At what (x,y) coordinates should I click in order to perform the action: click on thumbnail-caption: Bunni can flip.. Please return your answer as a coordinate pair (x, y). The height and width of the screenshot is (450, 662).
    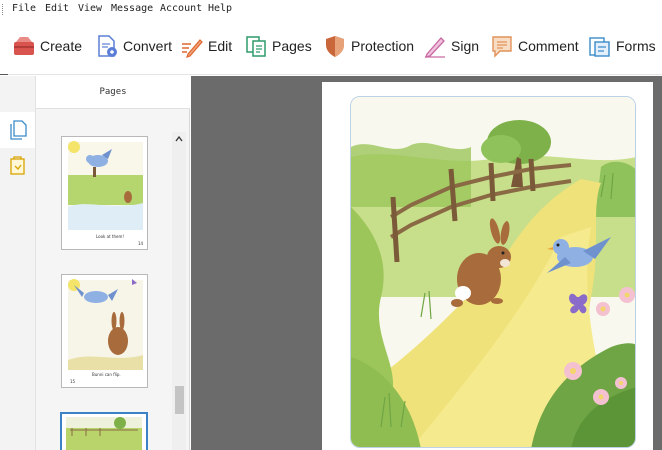
    Looking at the image, I should click on (106, 374).